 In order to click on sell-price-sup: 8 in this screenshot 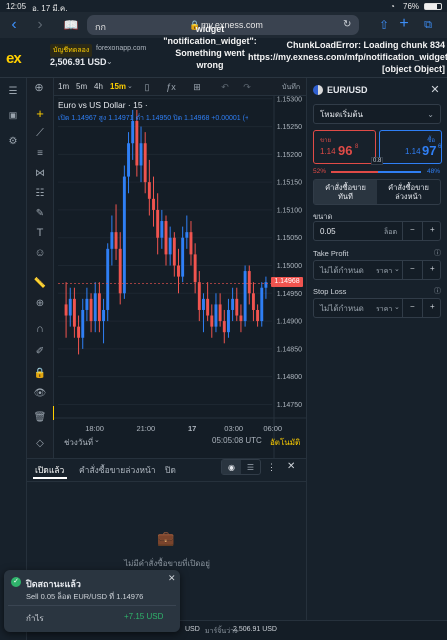, I will do `click(357, 147)`.